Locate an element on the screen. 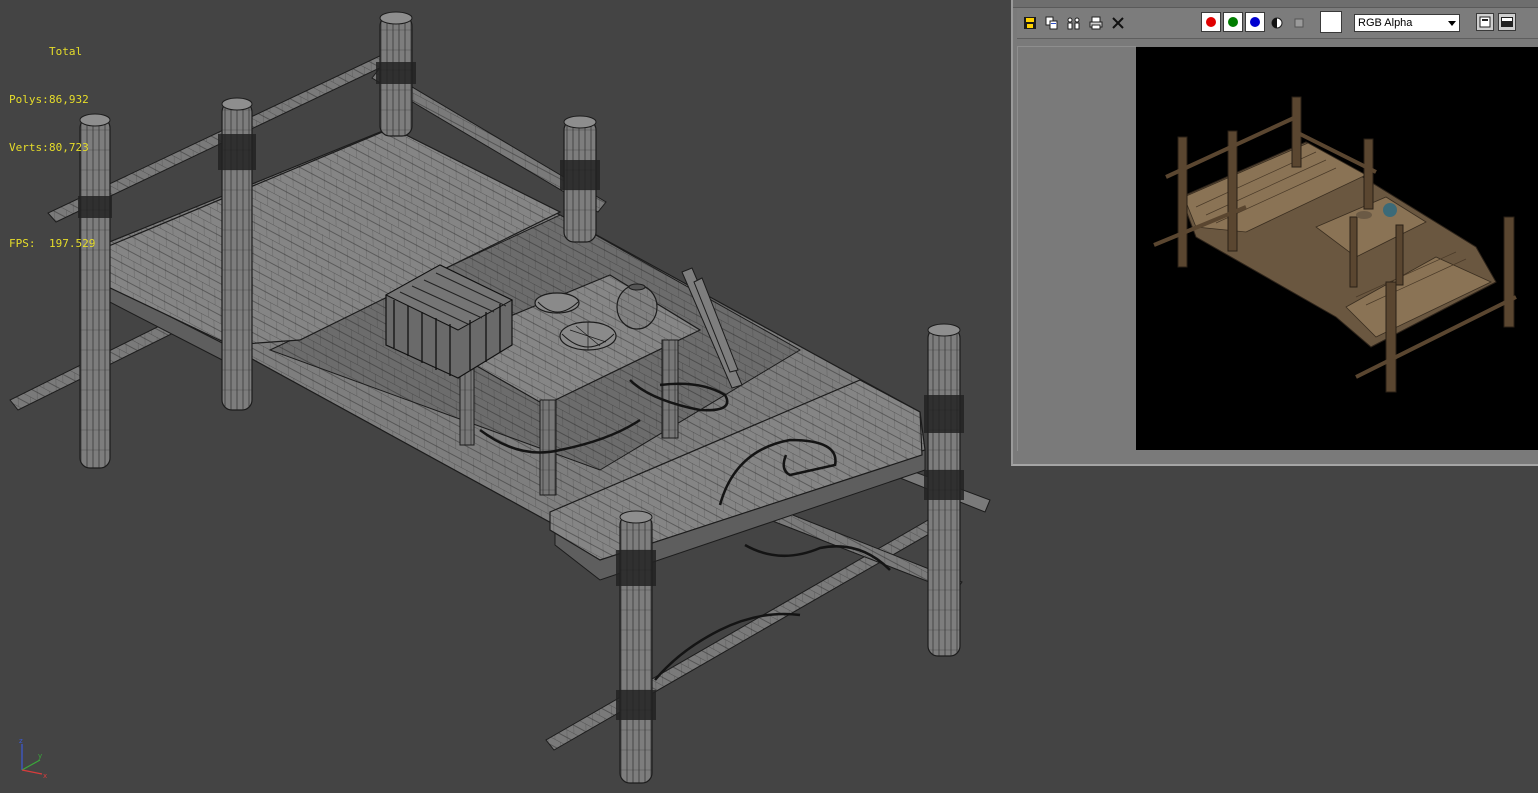 The width and height of the screenshot is (1538, 793). display-channel-dropdown: RGB Alpha is located at coordinates (1407, 23).